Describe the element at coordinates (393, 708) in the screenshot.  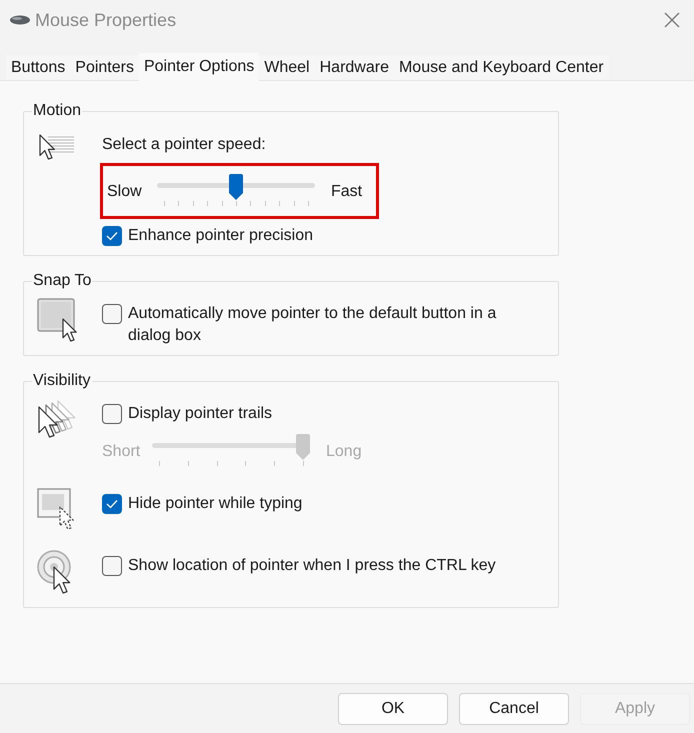
I see `dialog-button: OK` at that location.